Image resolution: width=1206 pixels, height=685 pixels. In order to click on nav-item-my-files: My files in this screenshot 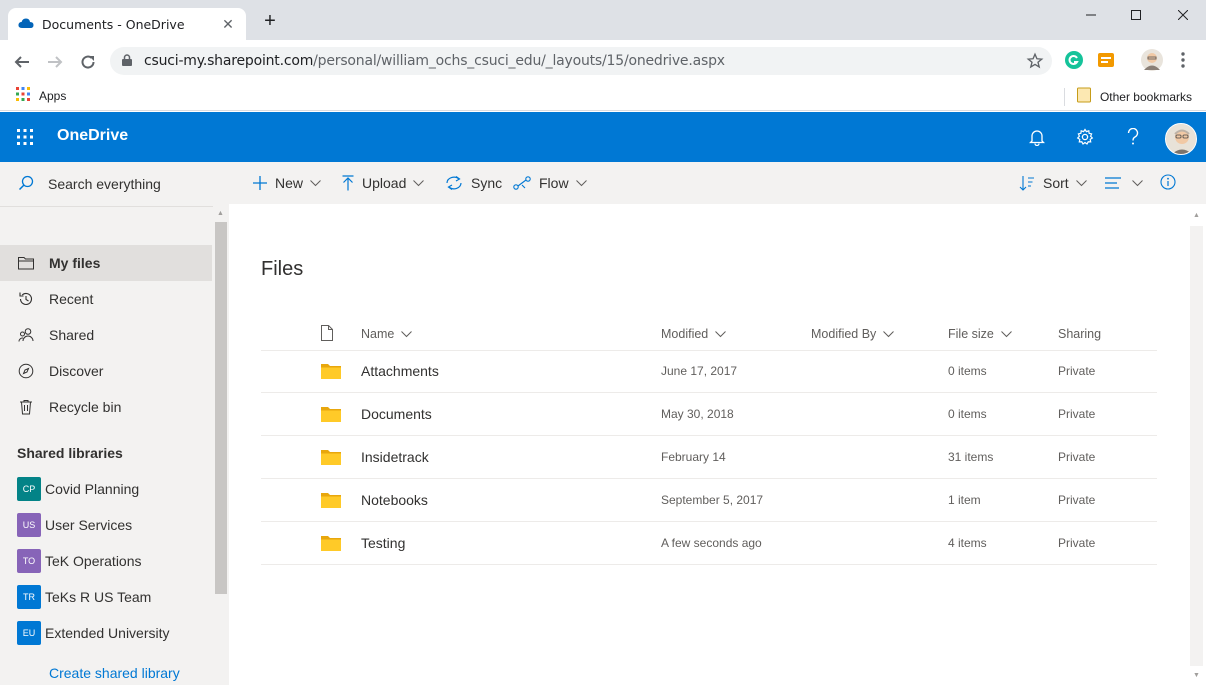, I will do `click(106, 263)`.